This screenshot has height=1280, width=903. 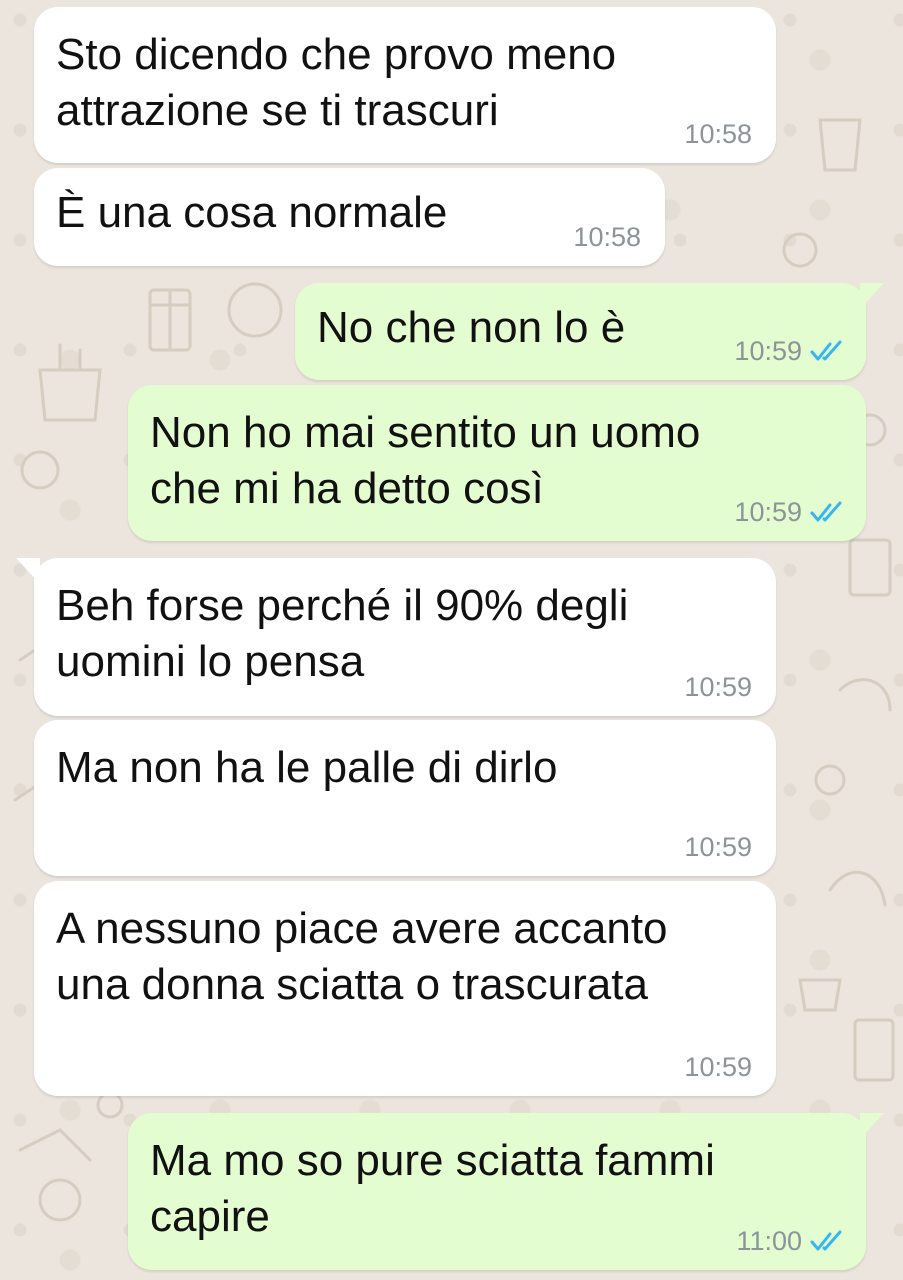 I want to click on message-text: Ma mo so pure sciatta fammi capire, so click(x=432, y=1189).